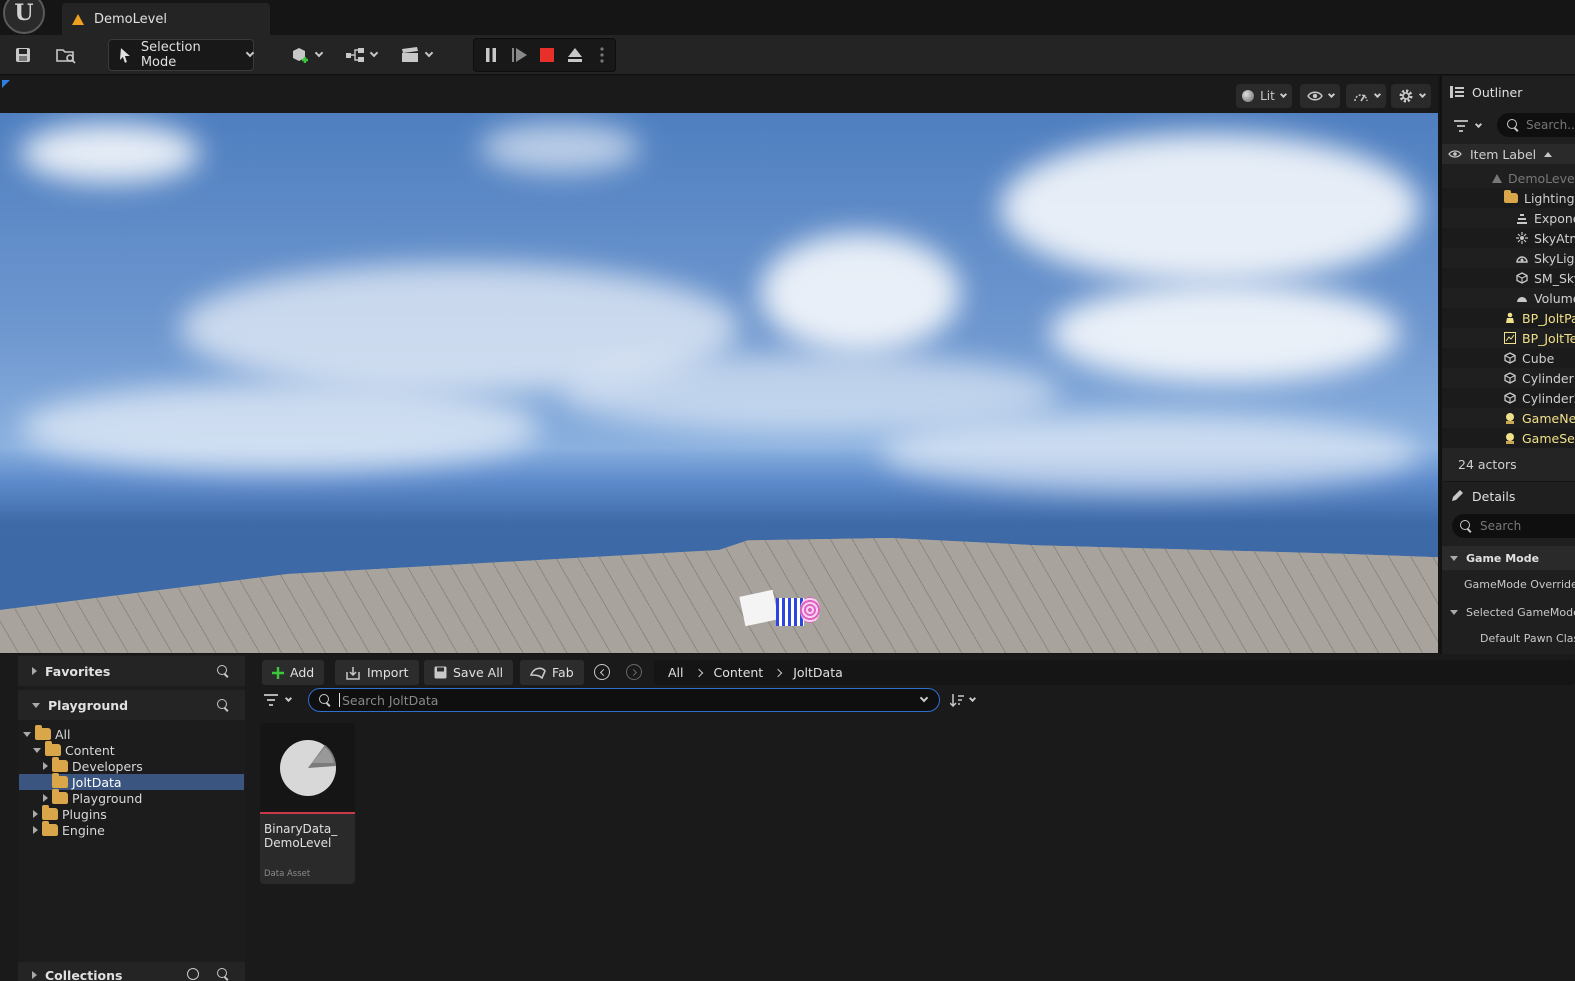 This screenshot has width=1575, height=981. I want to click on playground-section: Playground, so click(131, 705).